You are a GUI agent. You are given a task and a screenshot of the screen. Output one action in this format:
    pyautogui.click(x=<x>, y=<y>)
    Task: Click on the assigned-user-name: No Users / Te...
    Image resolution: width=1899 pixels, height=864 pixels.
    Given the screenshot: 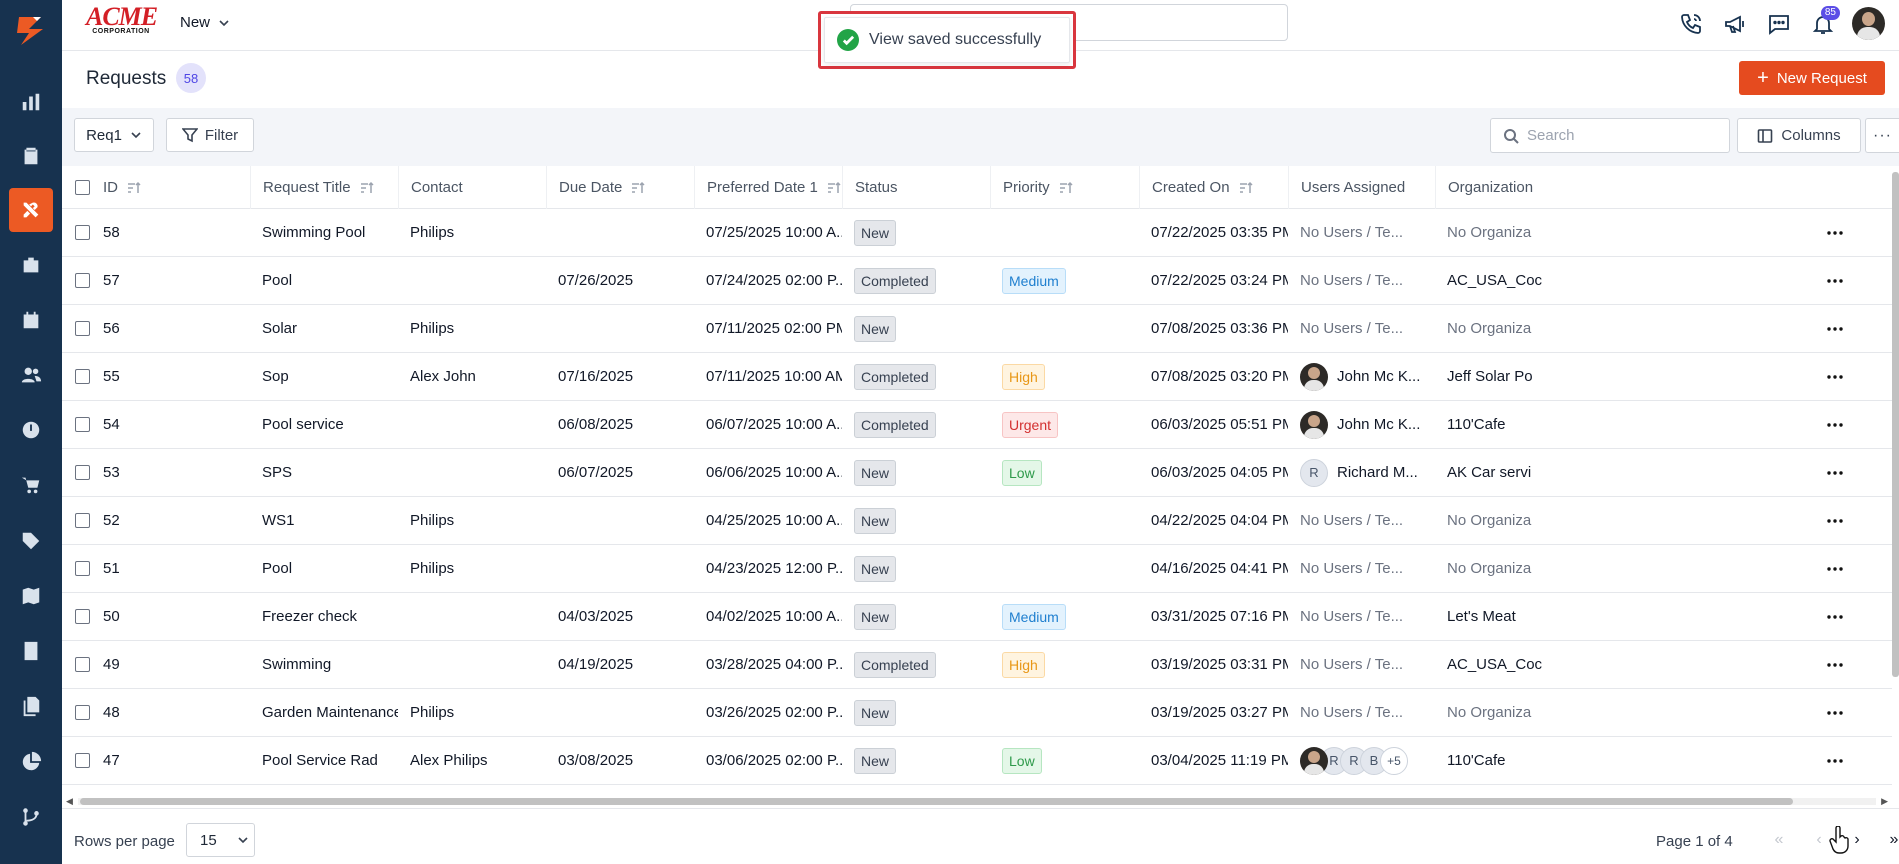 What is the action you would take?
    pyautogui.click(x=1352, y=520)
    